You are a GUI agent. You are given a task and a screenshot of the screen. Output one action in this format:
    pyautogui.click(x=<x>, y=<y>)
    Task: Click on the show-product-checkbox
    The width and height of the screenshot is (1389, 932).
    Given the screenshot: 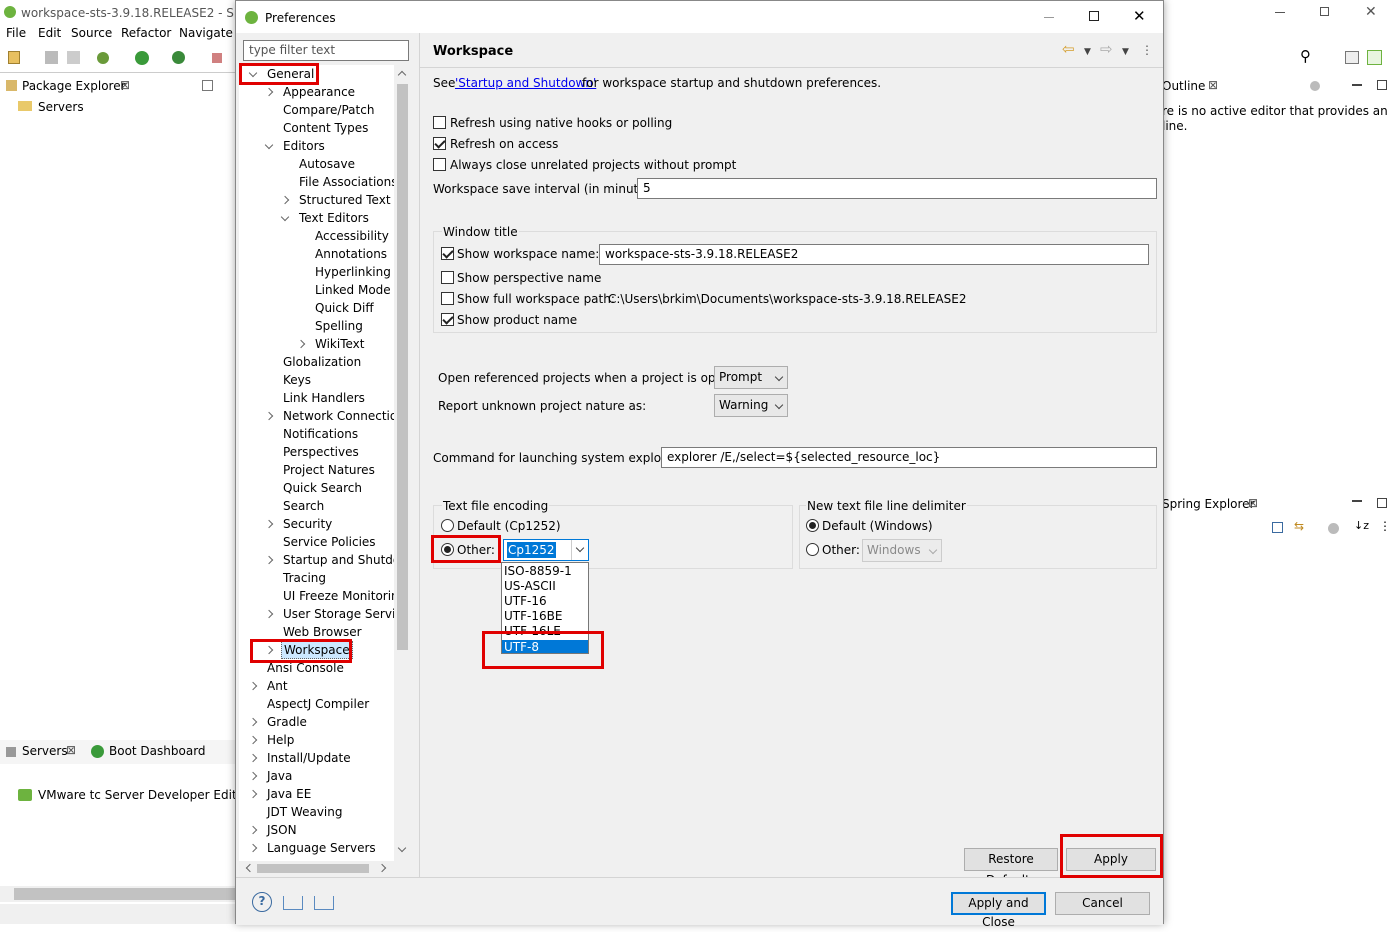 What is the action you would take?
    pyautogui.click(x=447, y=319)
    